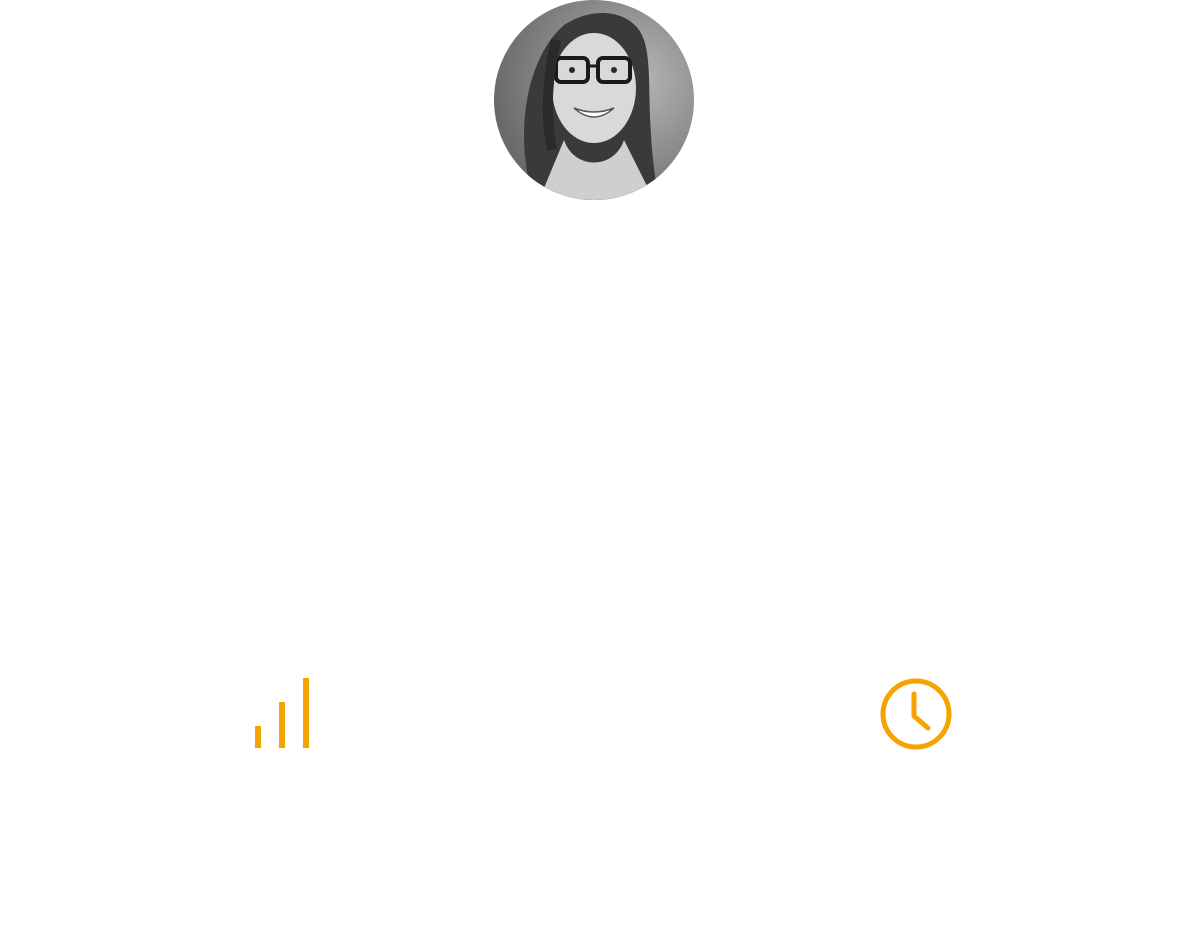 The width and height of the screenshot is (1188, 936). I want to click on avatar-photo, so click(594, 100).